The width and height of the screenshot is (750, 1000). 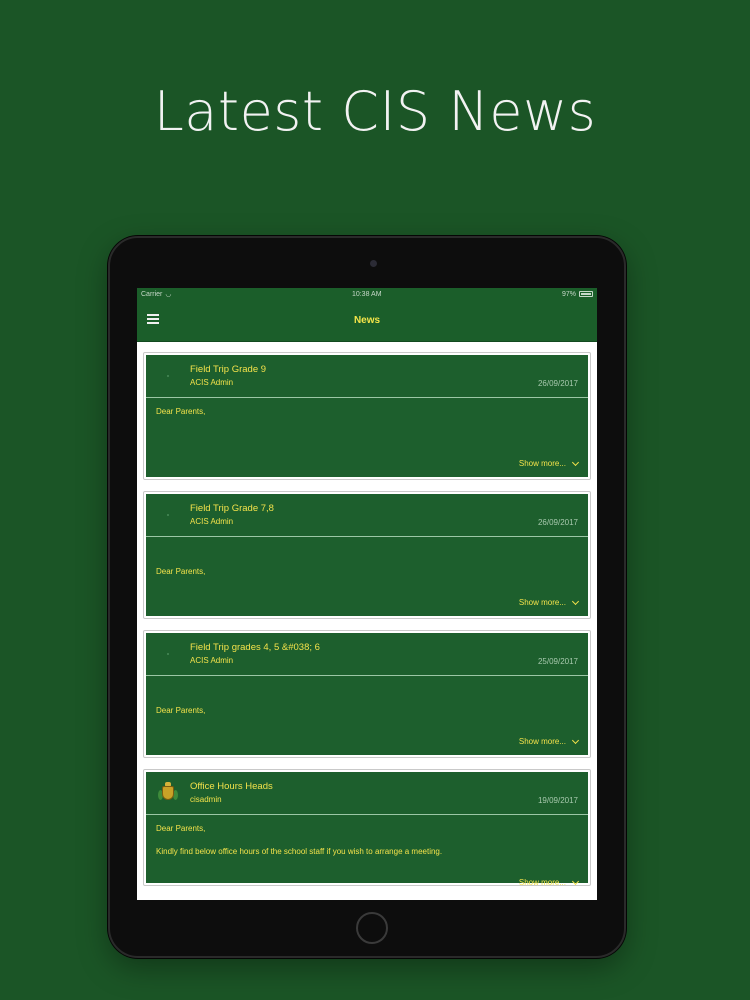 What do you see at coordinates (557, 661) in the screenshot?
I see `news-date: 25/09/2017` at bounding box center [557, 661].